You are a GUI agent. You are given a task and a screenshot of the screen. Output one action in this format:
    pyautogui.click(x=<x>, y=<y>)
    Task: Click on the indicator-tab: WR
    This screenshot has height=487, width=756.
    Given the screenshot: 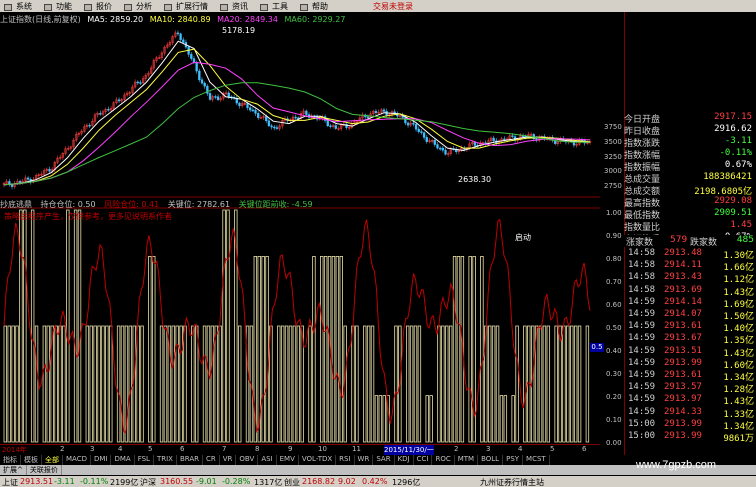 What is the action you would take?
    pyautogui.click(x=364, y=460)
    